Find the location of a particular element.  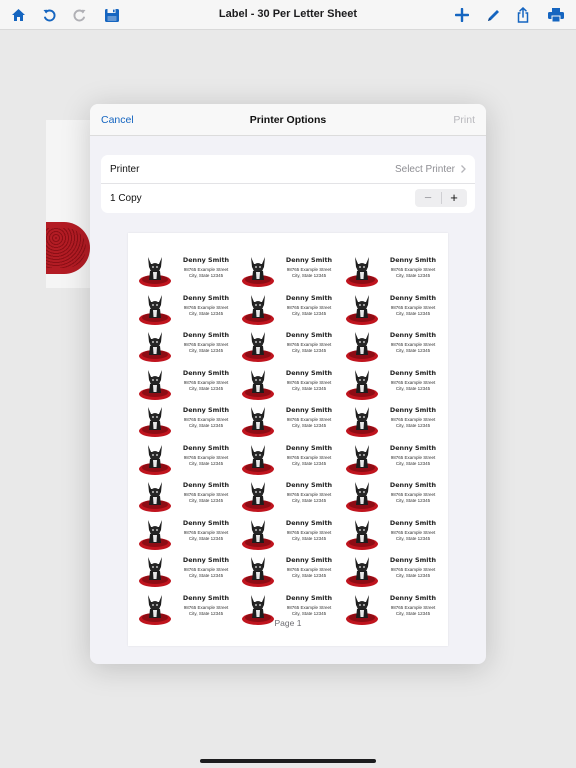

print-icon is located at coordinates (556, 15).